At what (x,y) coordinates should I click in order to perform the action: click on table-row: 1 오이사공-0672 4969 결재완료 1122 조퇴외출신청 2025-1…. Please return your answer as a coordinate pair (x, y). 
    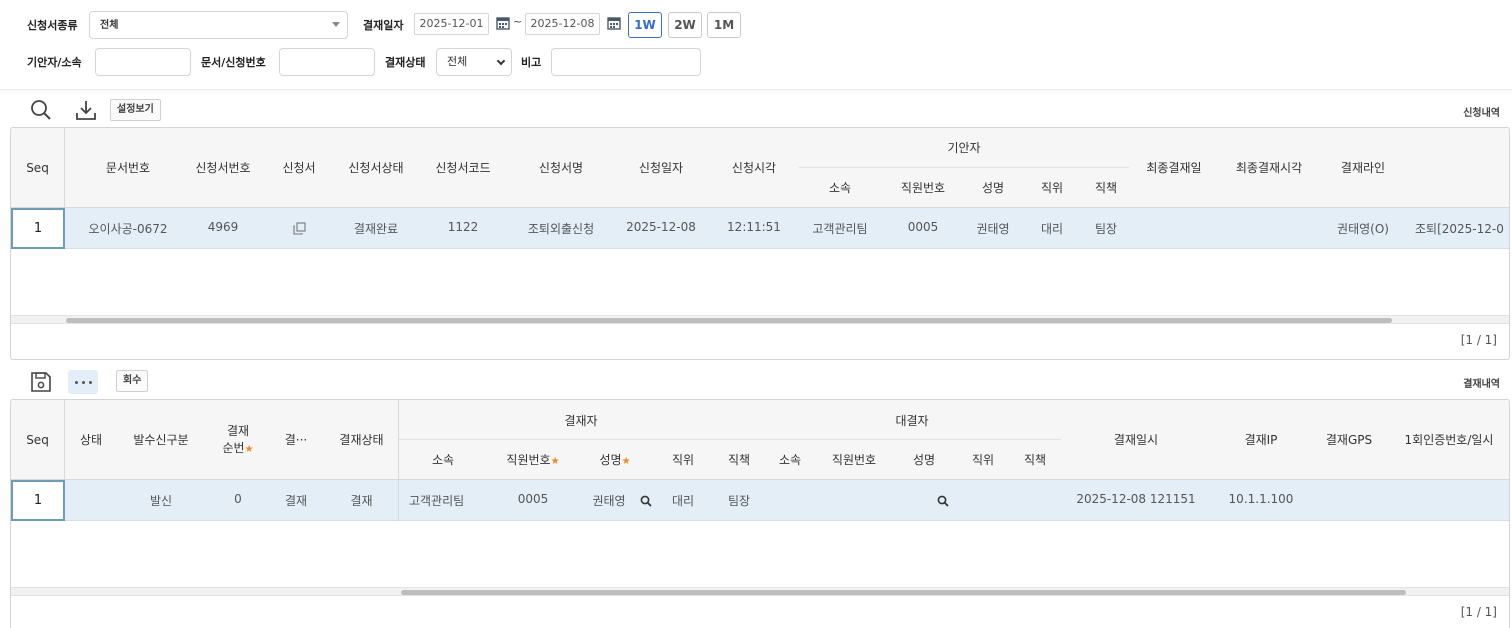
    Looking at the image, I should click on (760, 228).